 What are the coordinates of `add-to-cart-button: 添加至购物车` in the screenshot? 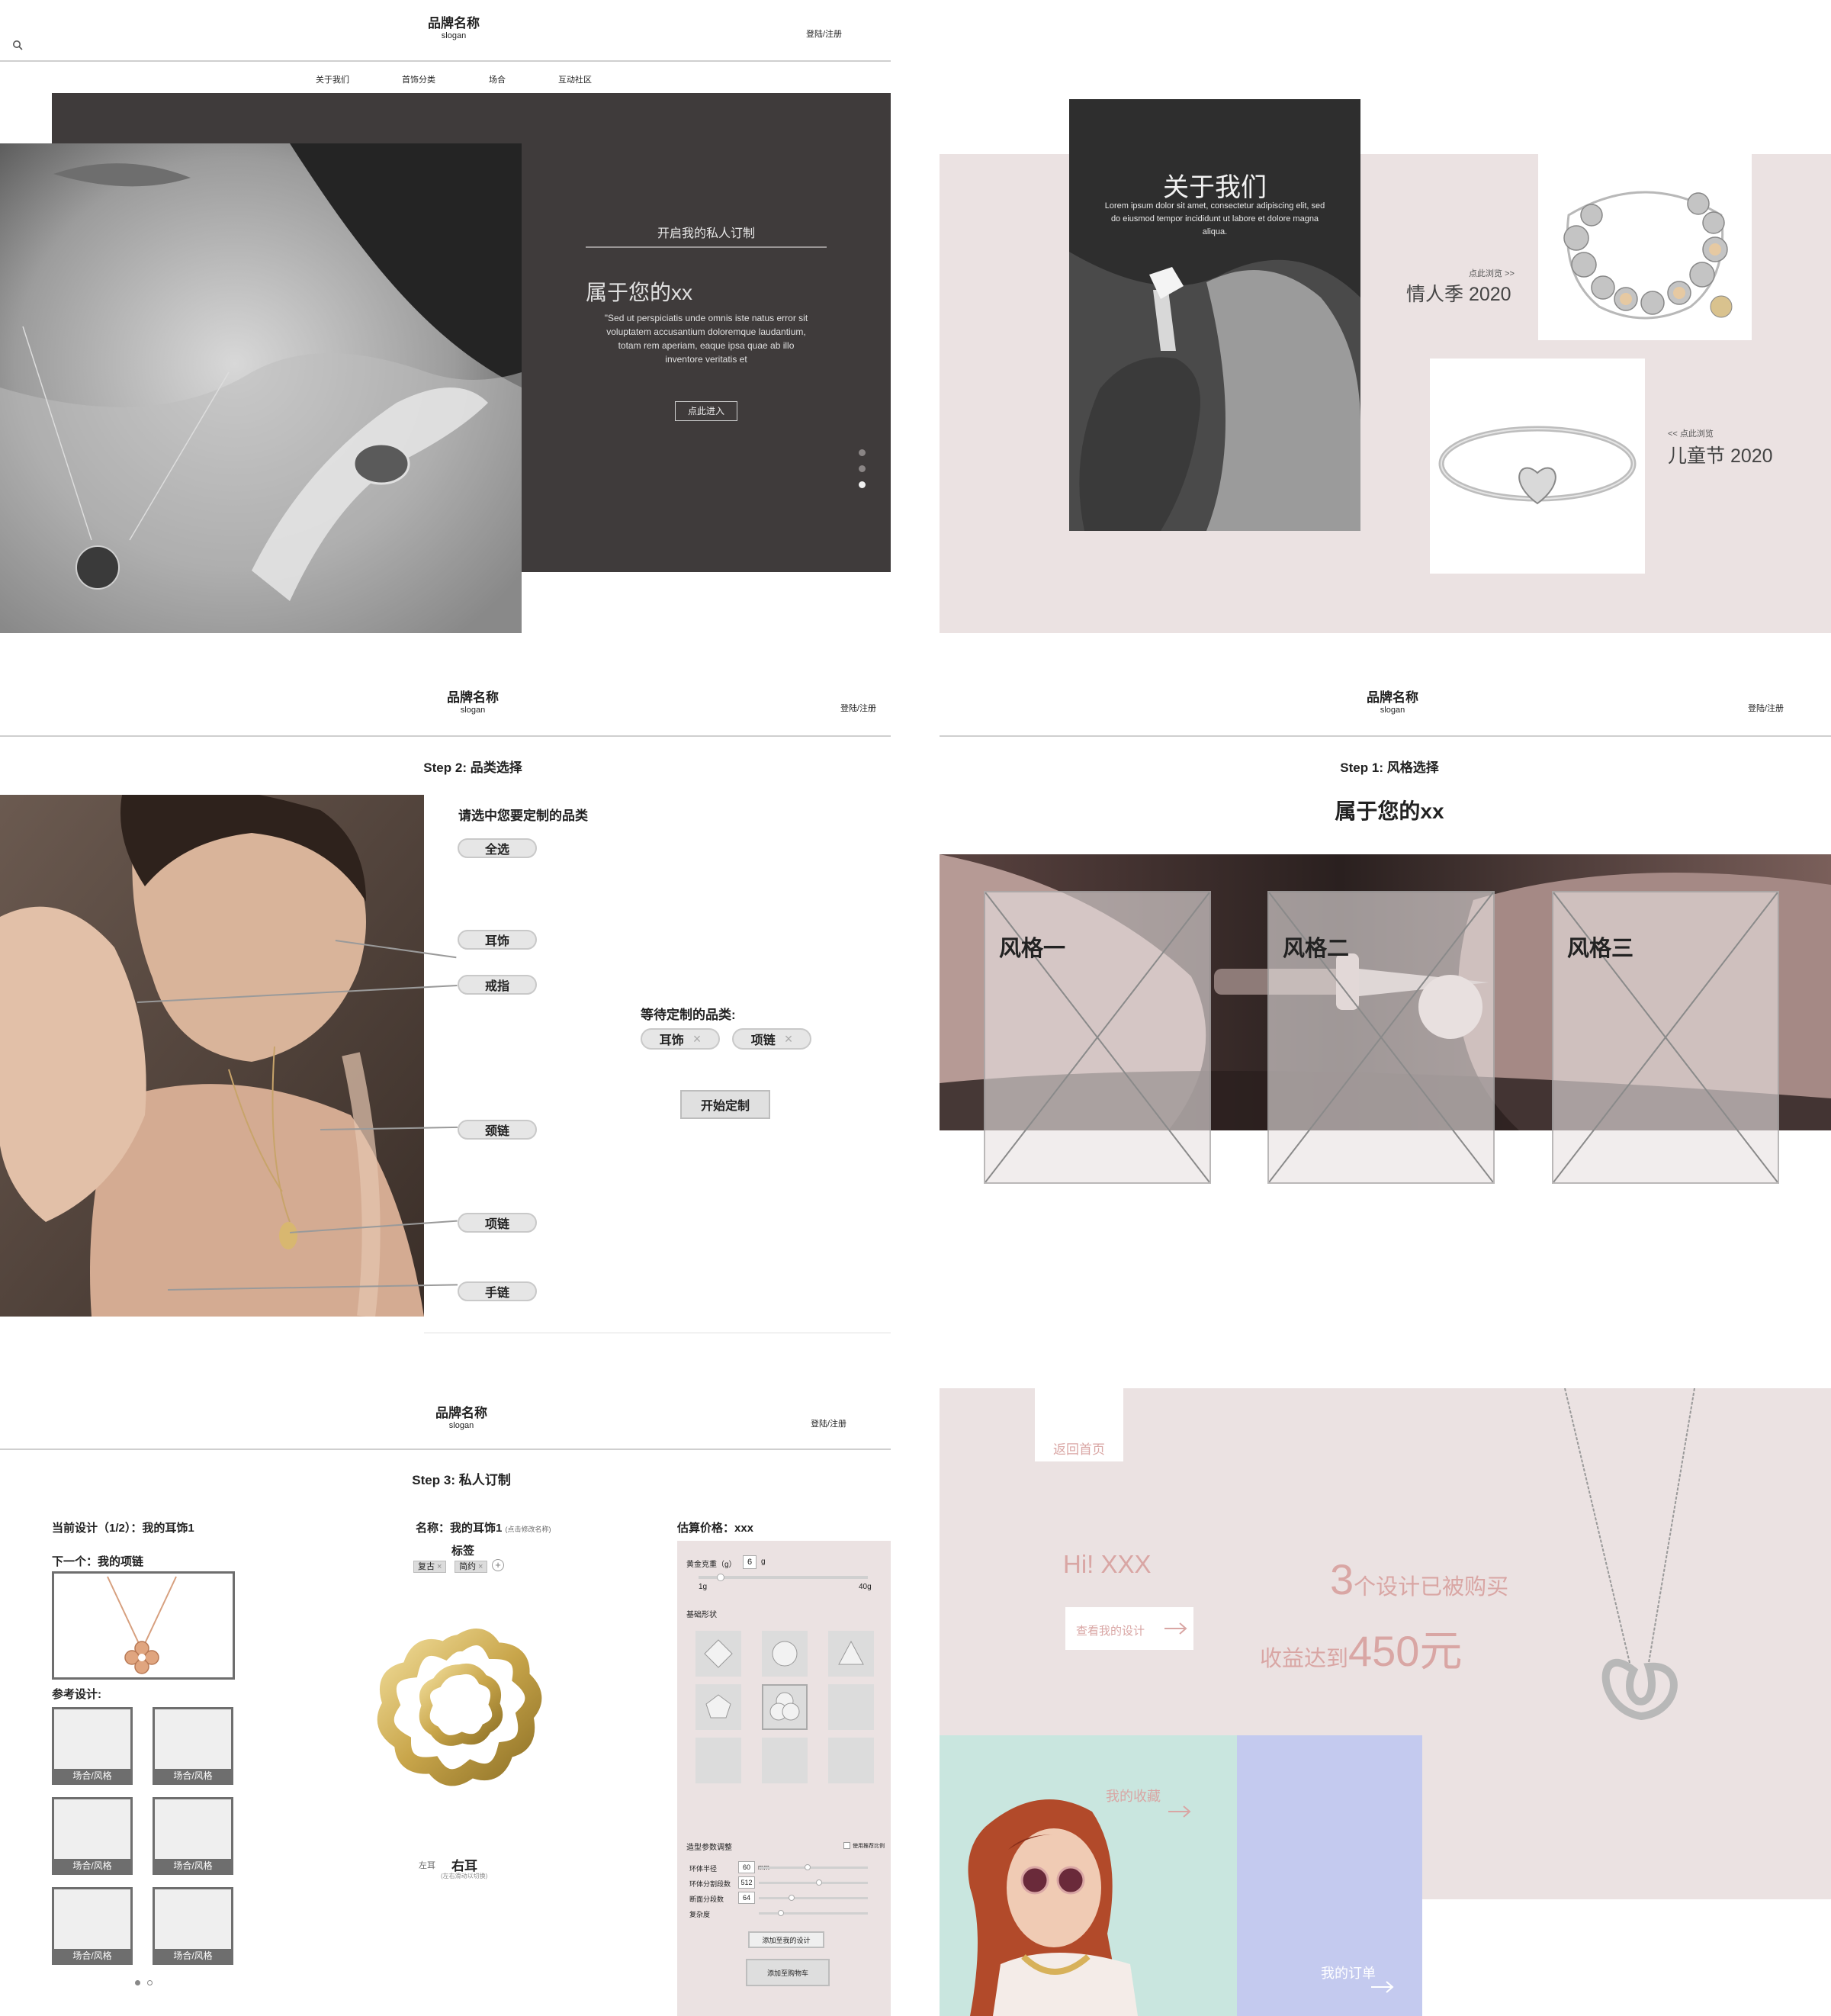 It's located at (788, 1972).